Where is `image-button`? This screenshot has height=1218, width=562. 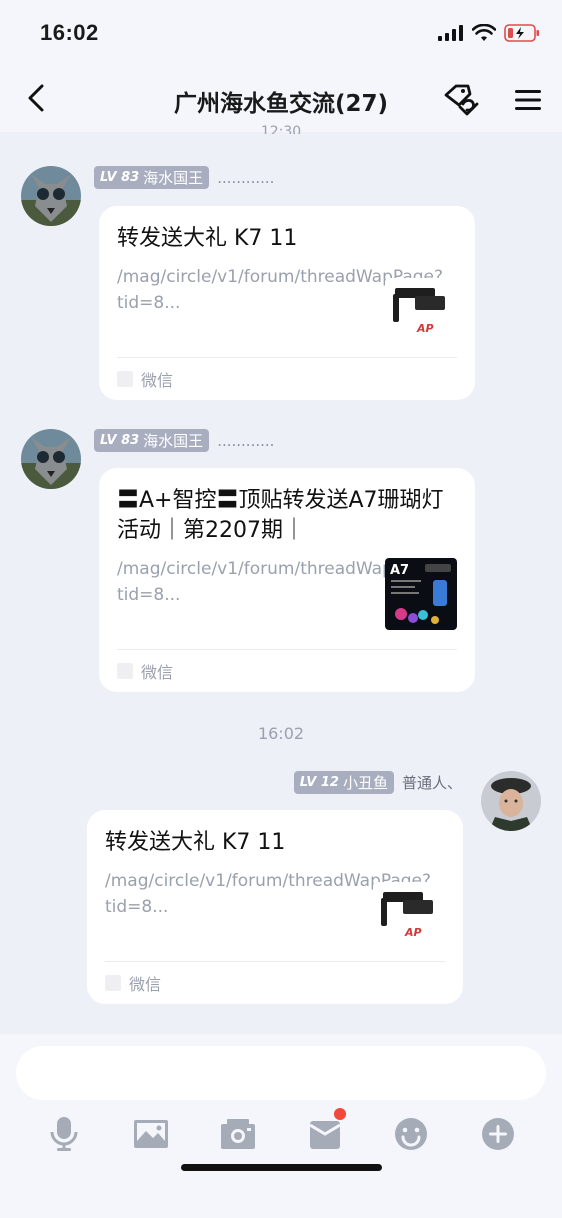 image-button is located at coordinates (151, 1134).